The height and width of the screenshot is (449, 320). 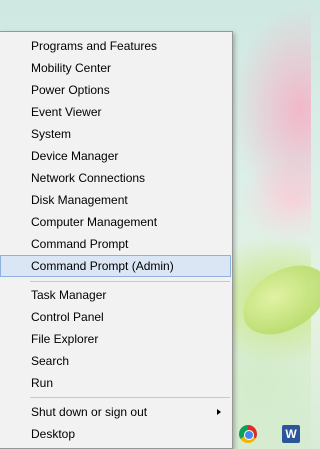 I want to click on menu-item-network-connections: Network Connections, so click(x=115, y=178).